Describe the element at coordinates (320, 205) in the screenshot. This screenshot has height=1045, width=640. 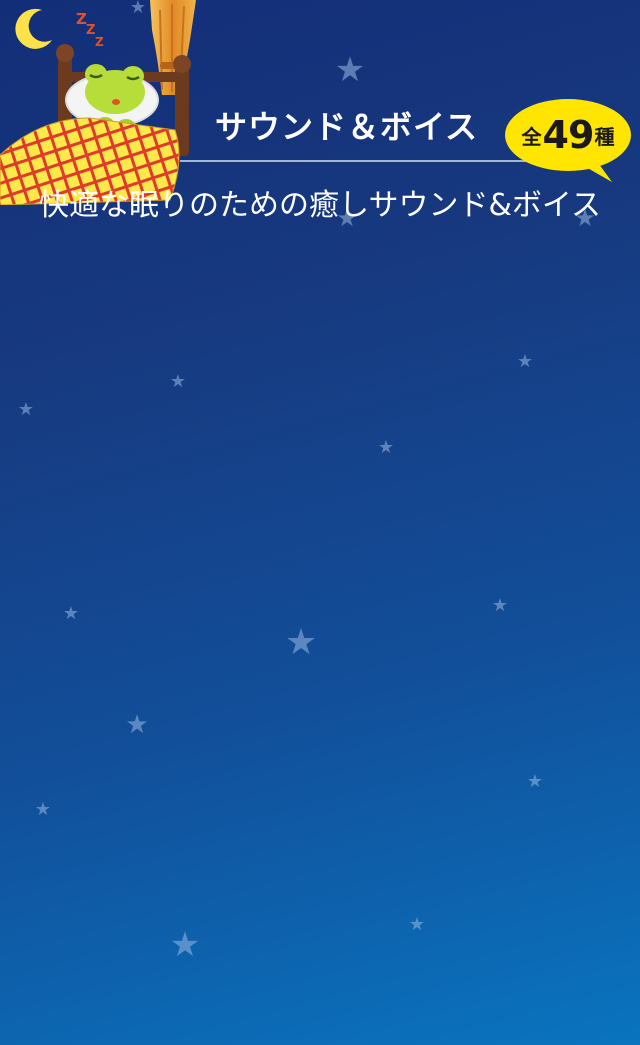
I see `page-subtitle: 快適な眠りのための癒しサウンド&ボイス` at that location.